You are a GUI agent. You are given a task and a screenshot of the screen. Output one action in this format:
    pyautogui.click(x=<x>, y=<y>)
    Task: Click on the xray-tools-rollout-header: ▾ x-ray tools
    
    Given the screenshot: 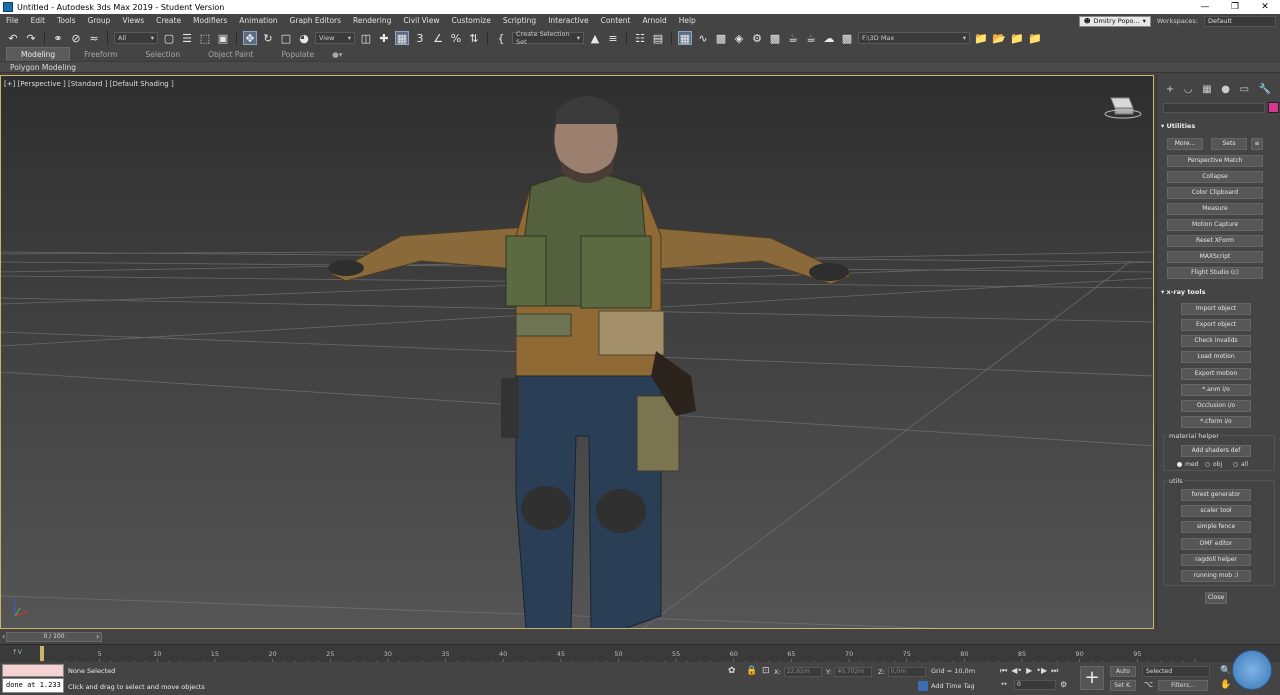 What is the action you would take?
    pyautogui.click(x=1220, y=292)
    